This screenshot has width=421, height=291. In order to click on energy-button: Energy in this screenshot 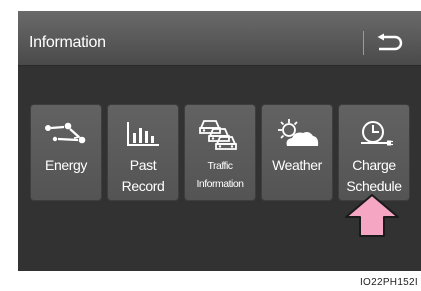, I will do `click(66, 152)`.